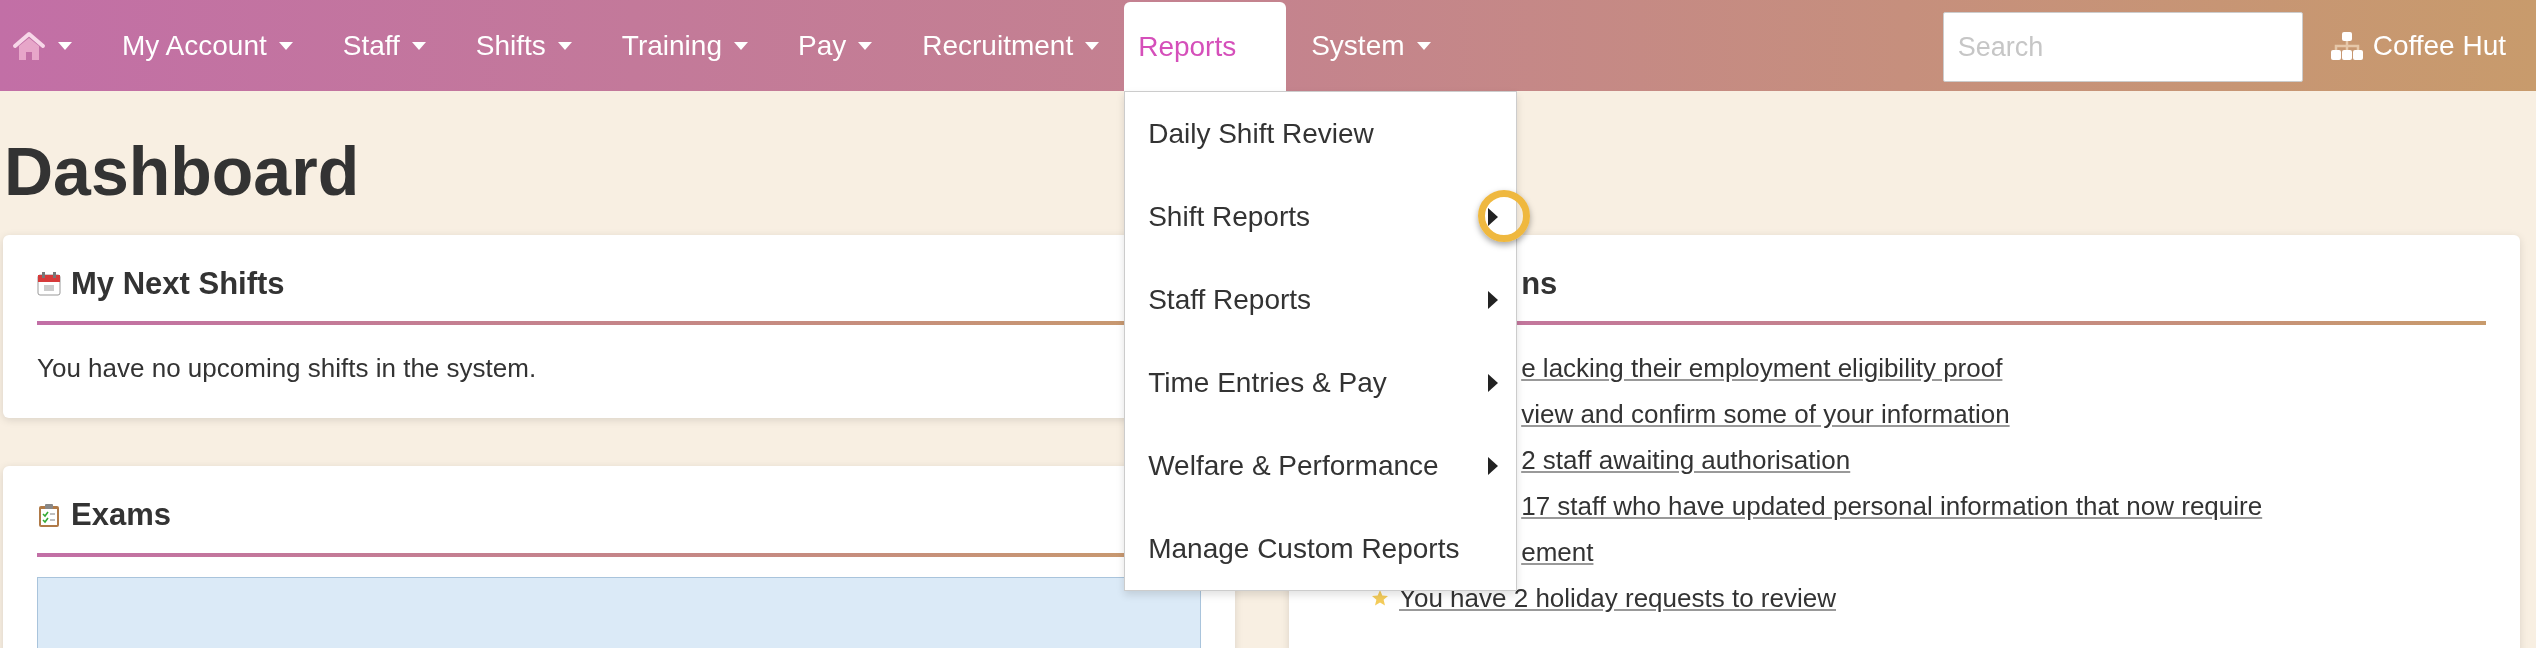 The height and width of the screenshot is (648, 2536). I want to click on notification-link: view and confirm some of your information, so click(1765, 414).